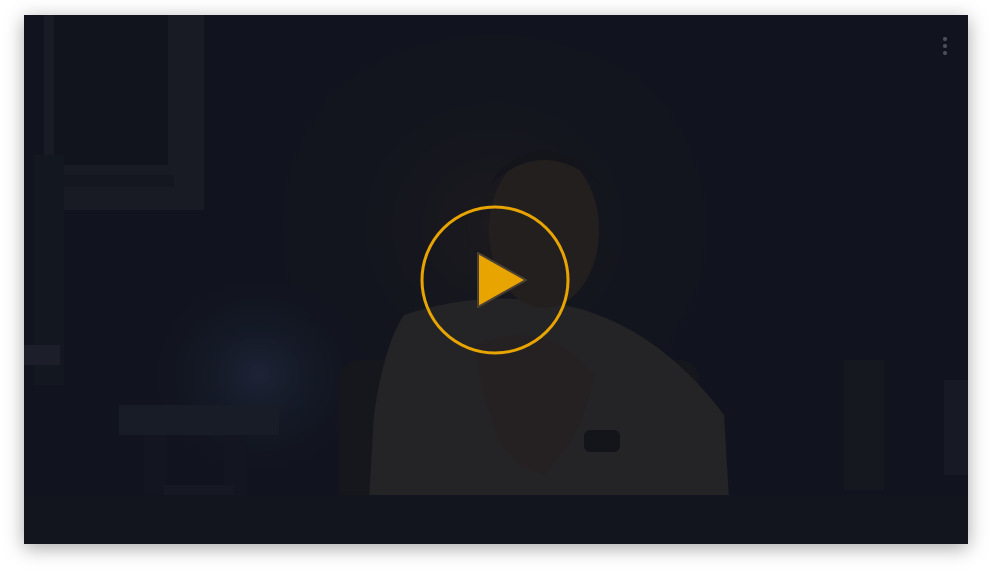  I want to click on play-icon, so click(495, 280).